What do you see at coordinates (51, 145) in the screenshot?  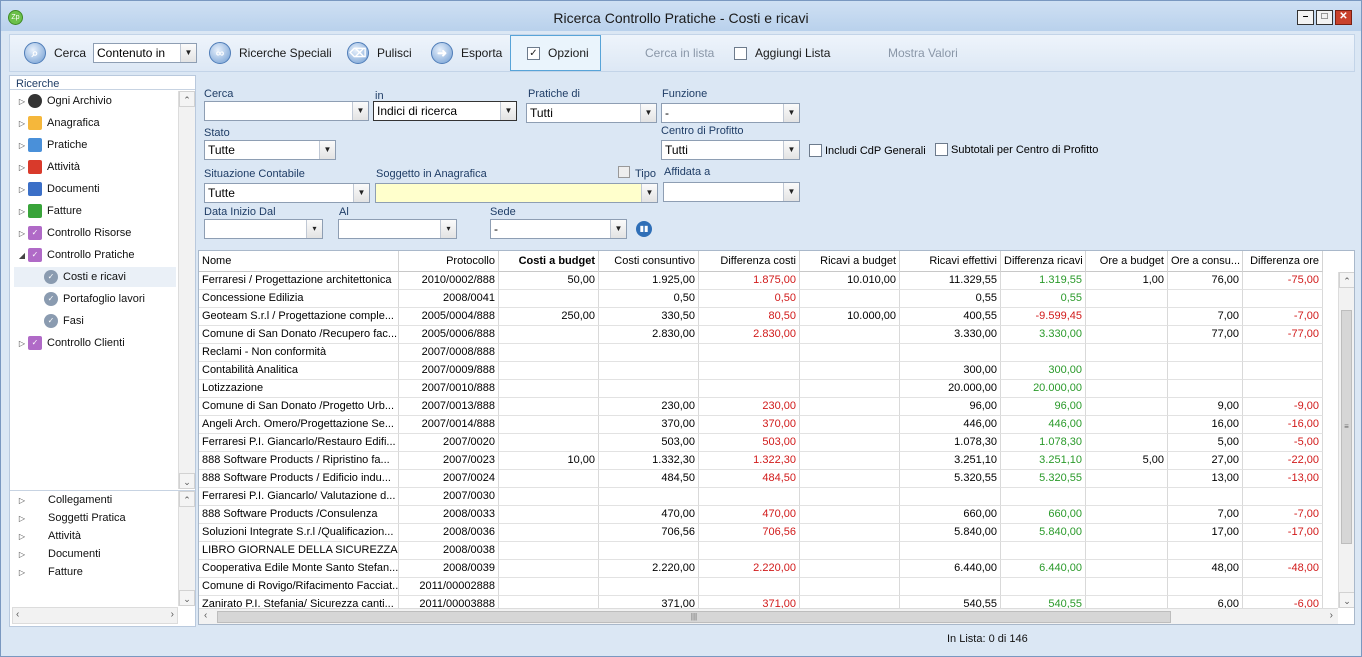 I see `sidebar-item-pratiche: ▷ Pratiche` at bounding box center [51, 145].